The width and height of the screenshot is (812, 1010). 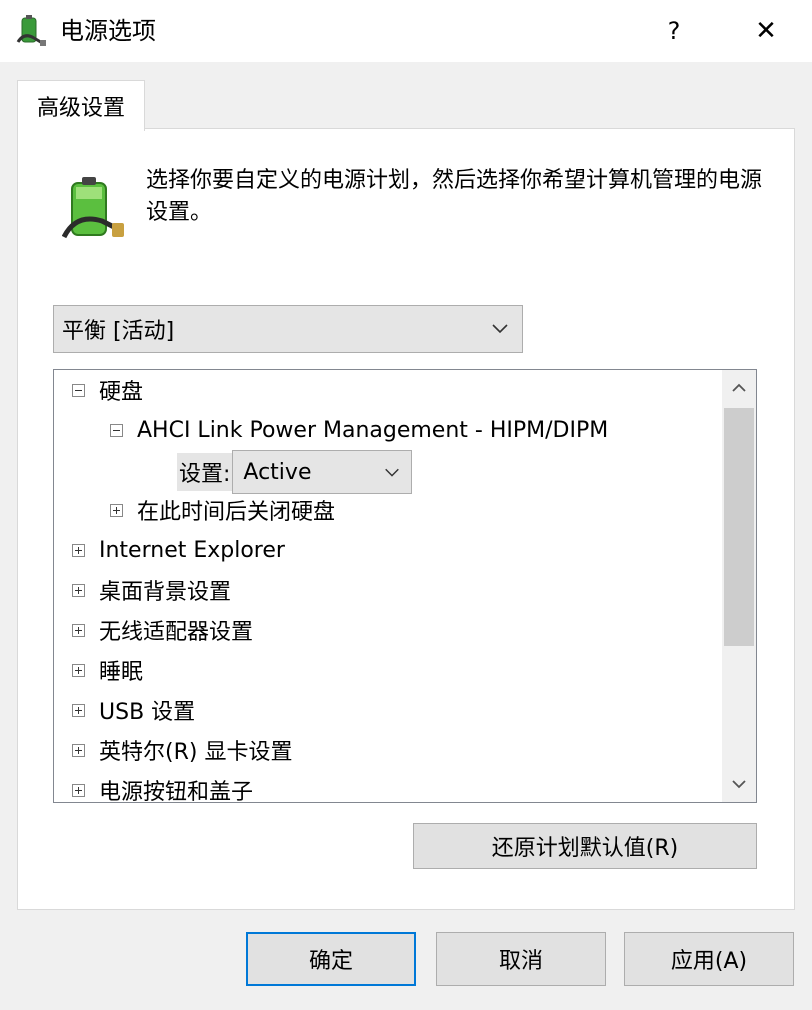 What do you see at coordinates (359, 430) in the screenshot?
I see `tree-item-ahci-link-power: AHCI Link Power Management - HIPM/DIPM` at bounding box center [359, 430].